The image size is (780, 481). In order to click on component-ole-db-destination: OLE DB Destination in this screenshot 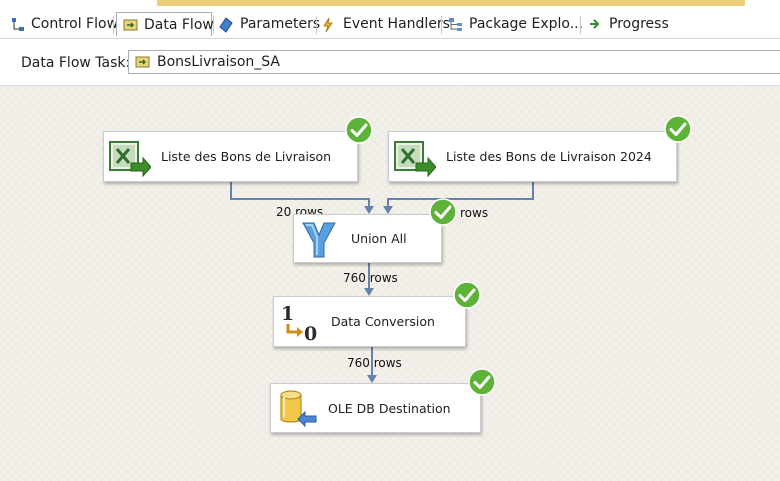, I will do `click(375, 408)`.